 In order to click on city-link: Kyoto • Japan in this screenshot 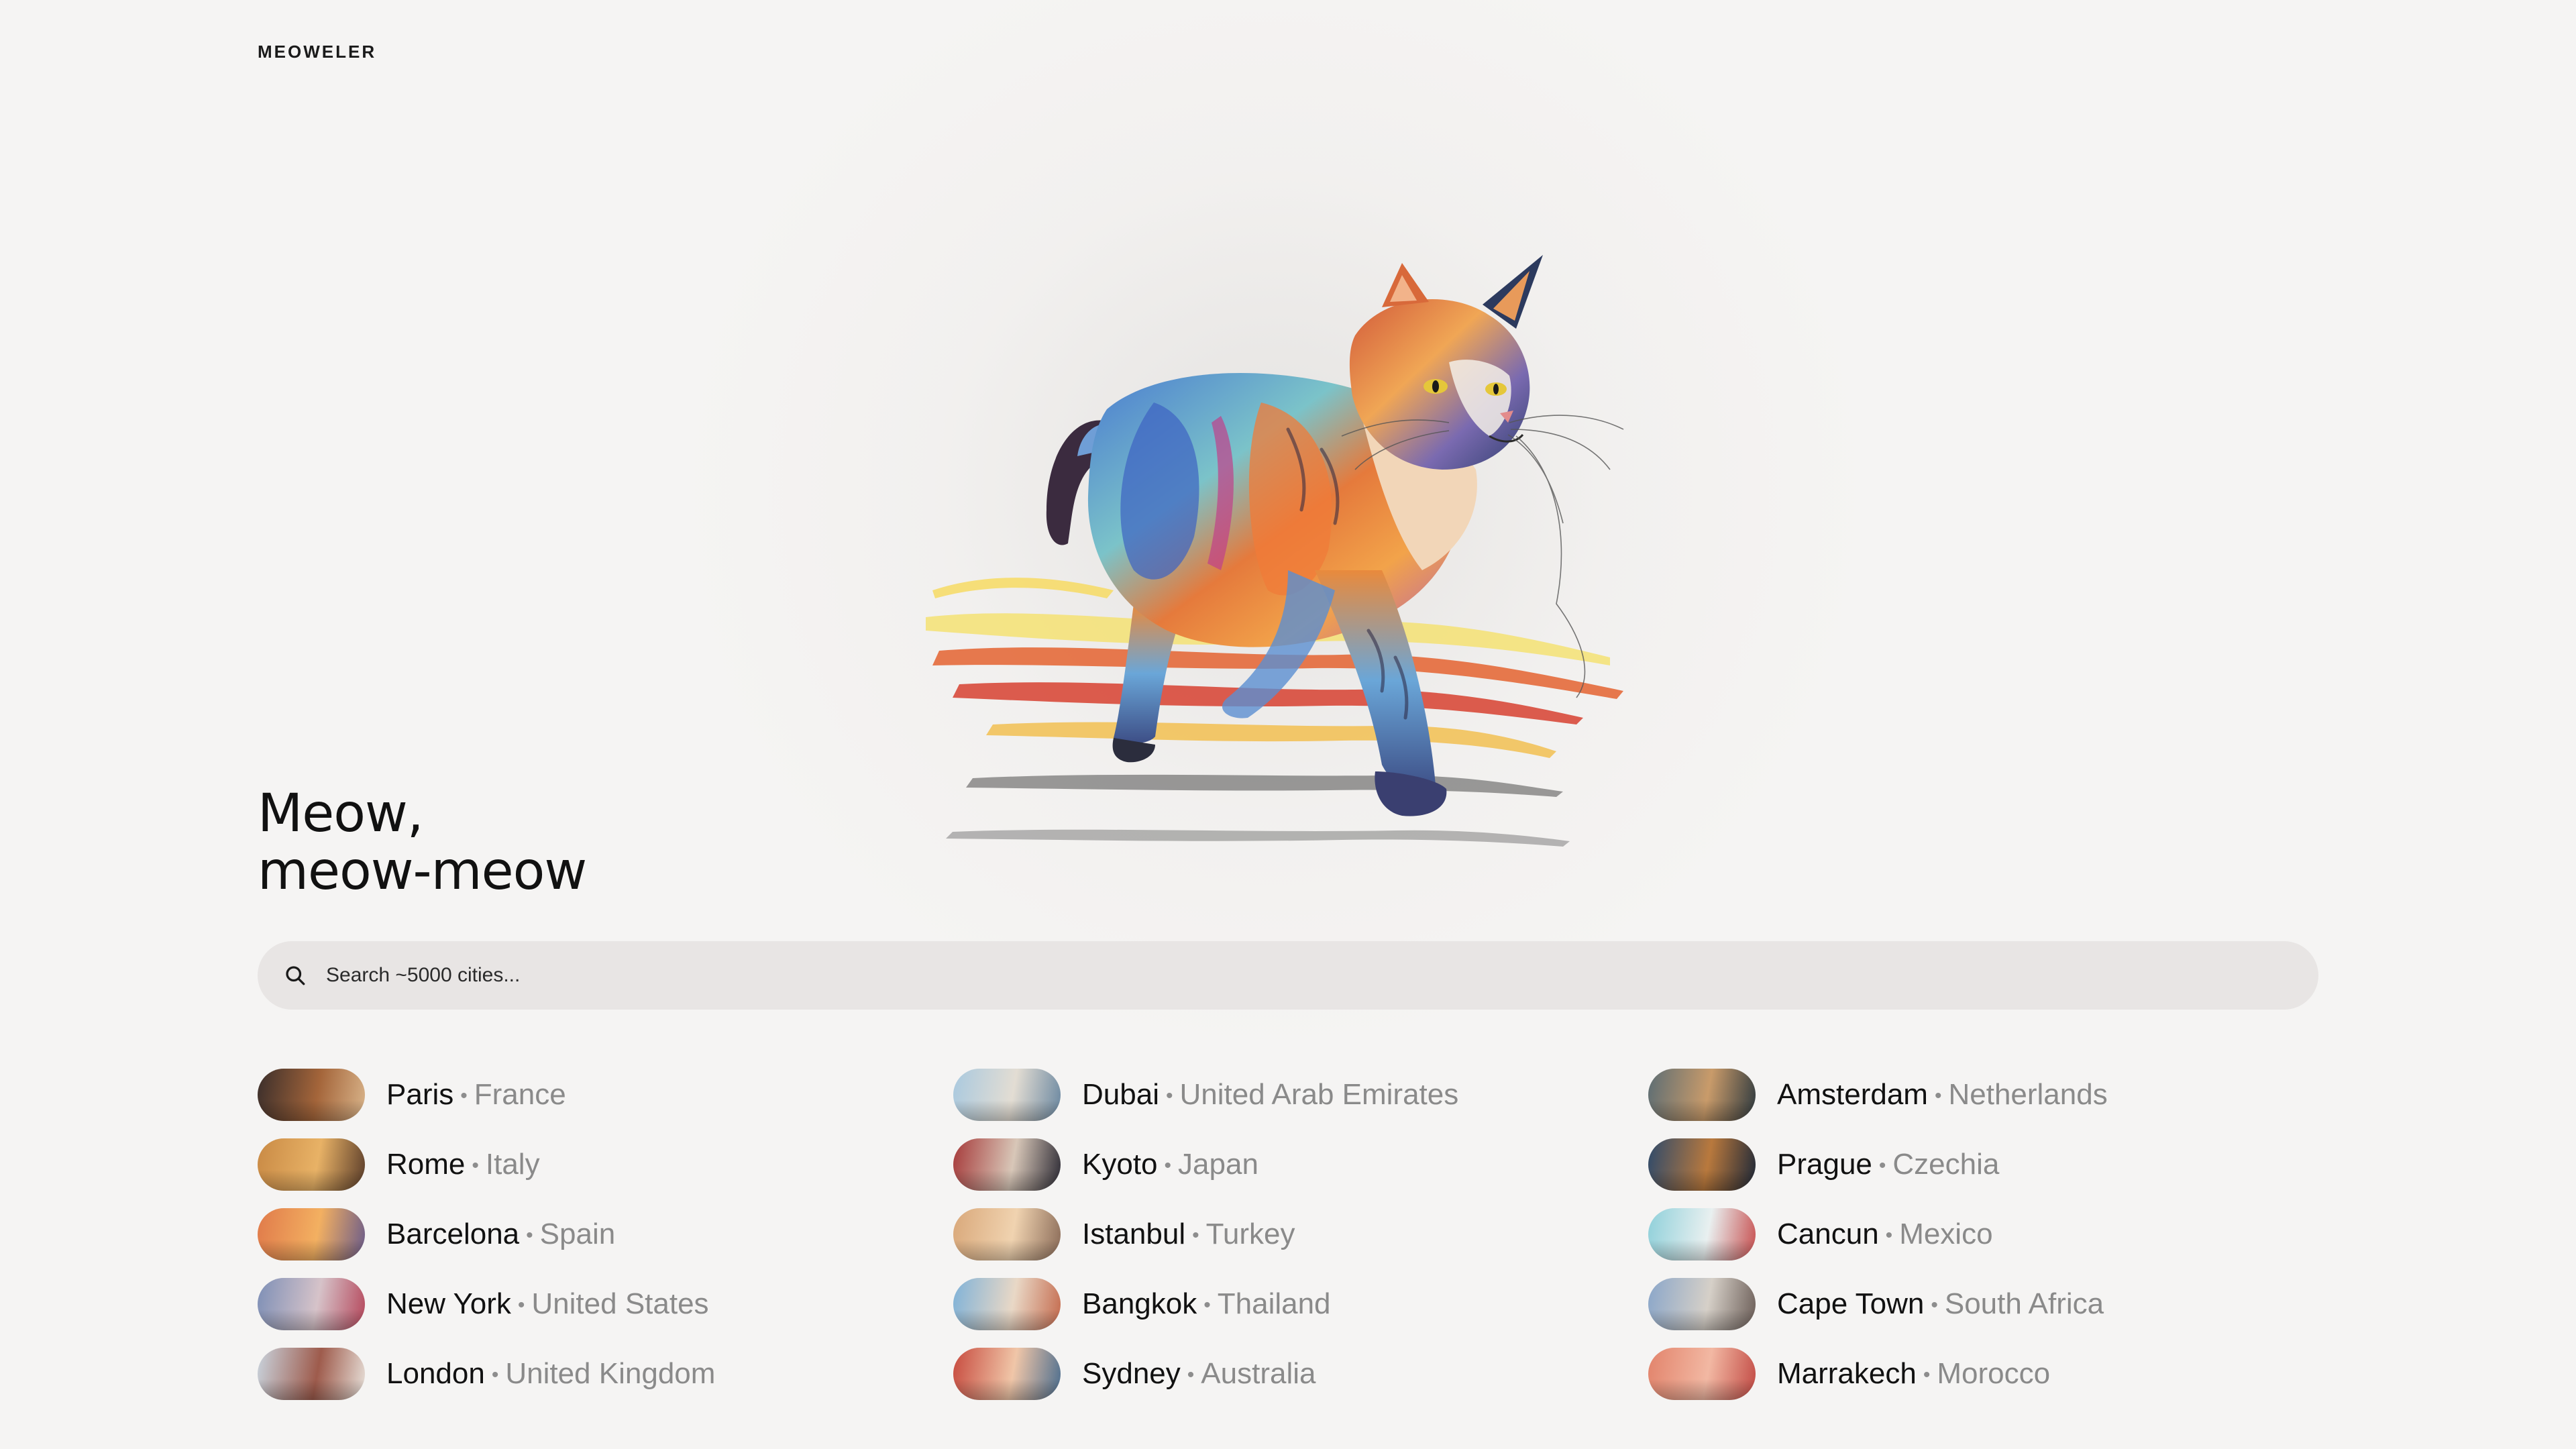, I will do `click(1288, 1164)`.